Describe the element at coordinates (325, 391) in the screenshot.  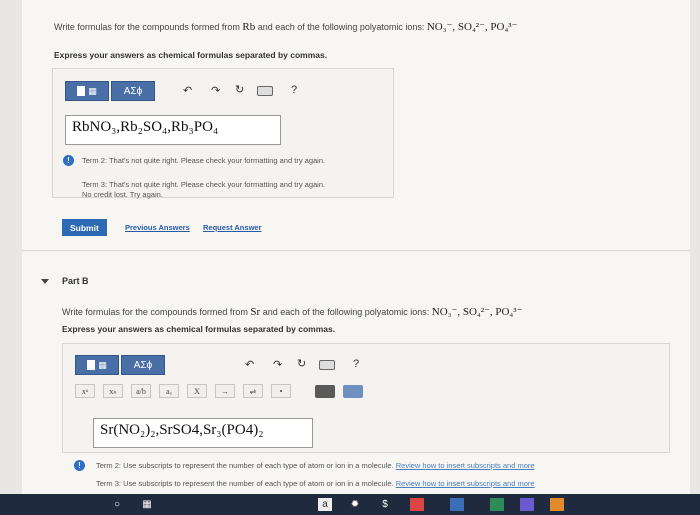
I see `delete-icon` at that location.